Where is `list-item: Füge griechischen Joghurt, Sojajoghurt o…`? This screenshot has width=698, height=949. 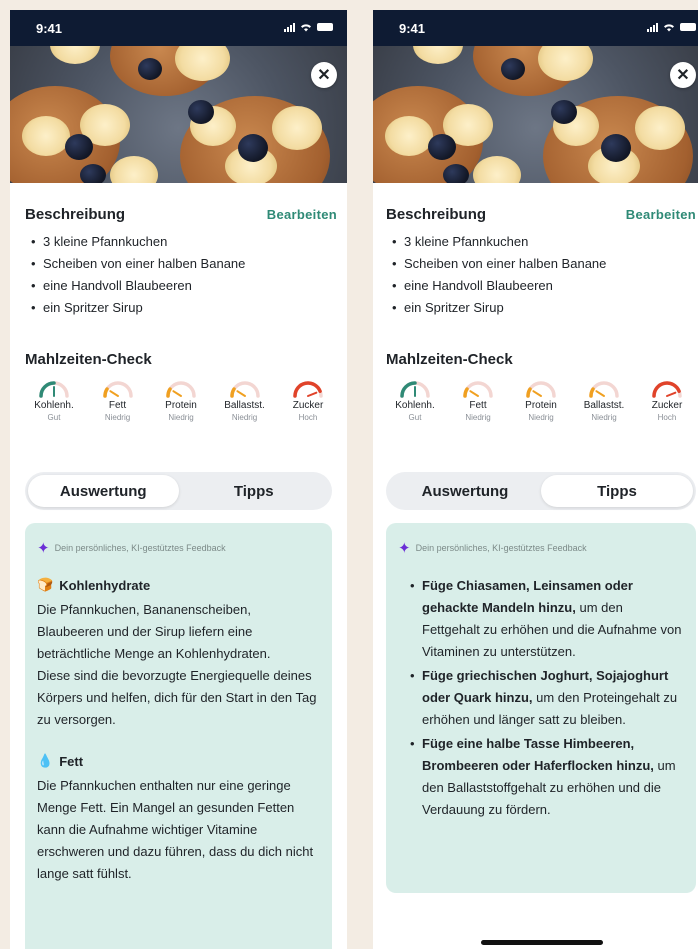 list-item: Füge griechischen Joghurt, Sojajoghurt o… is located at coordinates (547, 698).